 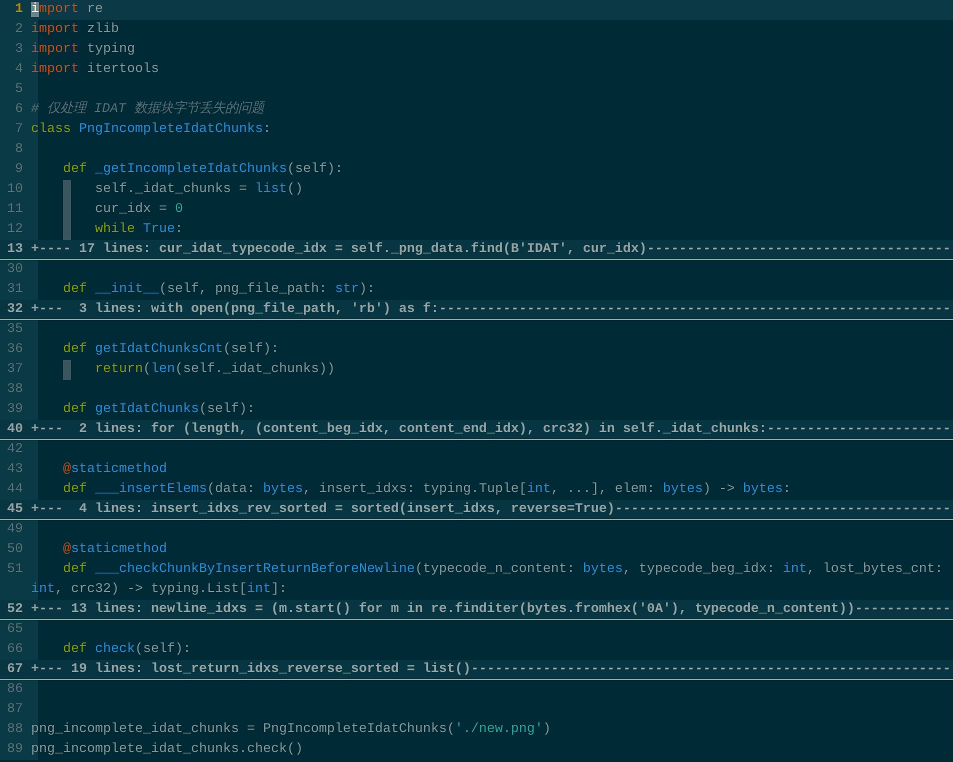 I want to click on line-number: 3, so click(x=19, y=50).